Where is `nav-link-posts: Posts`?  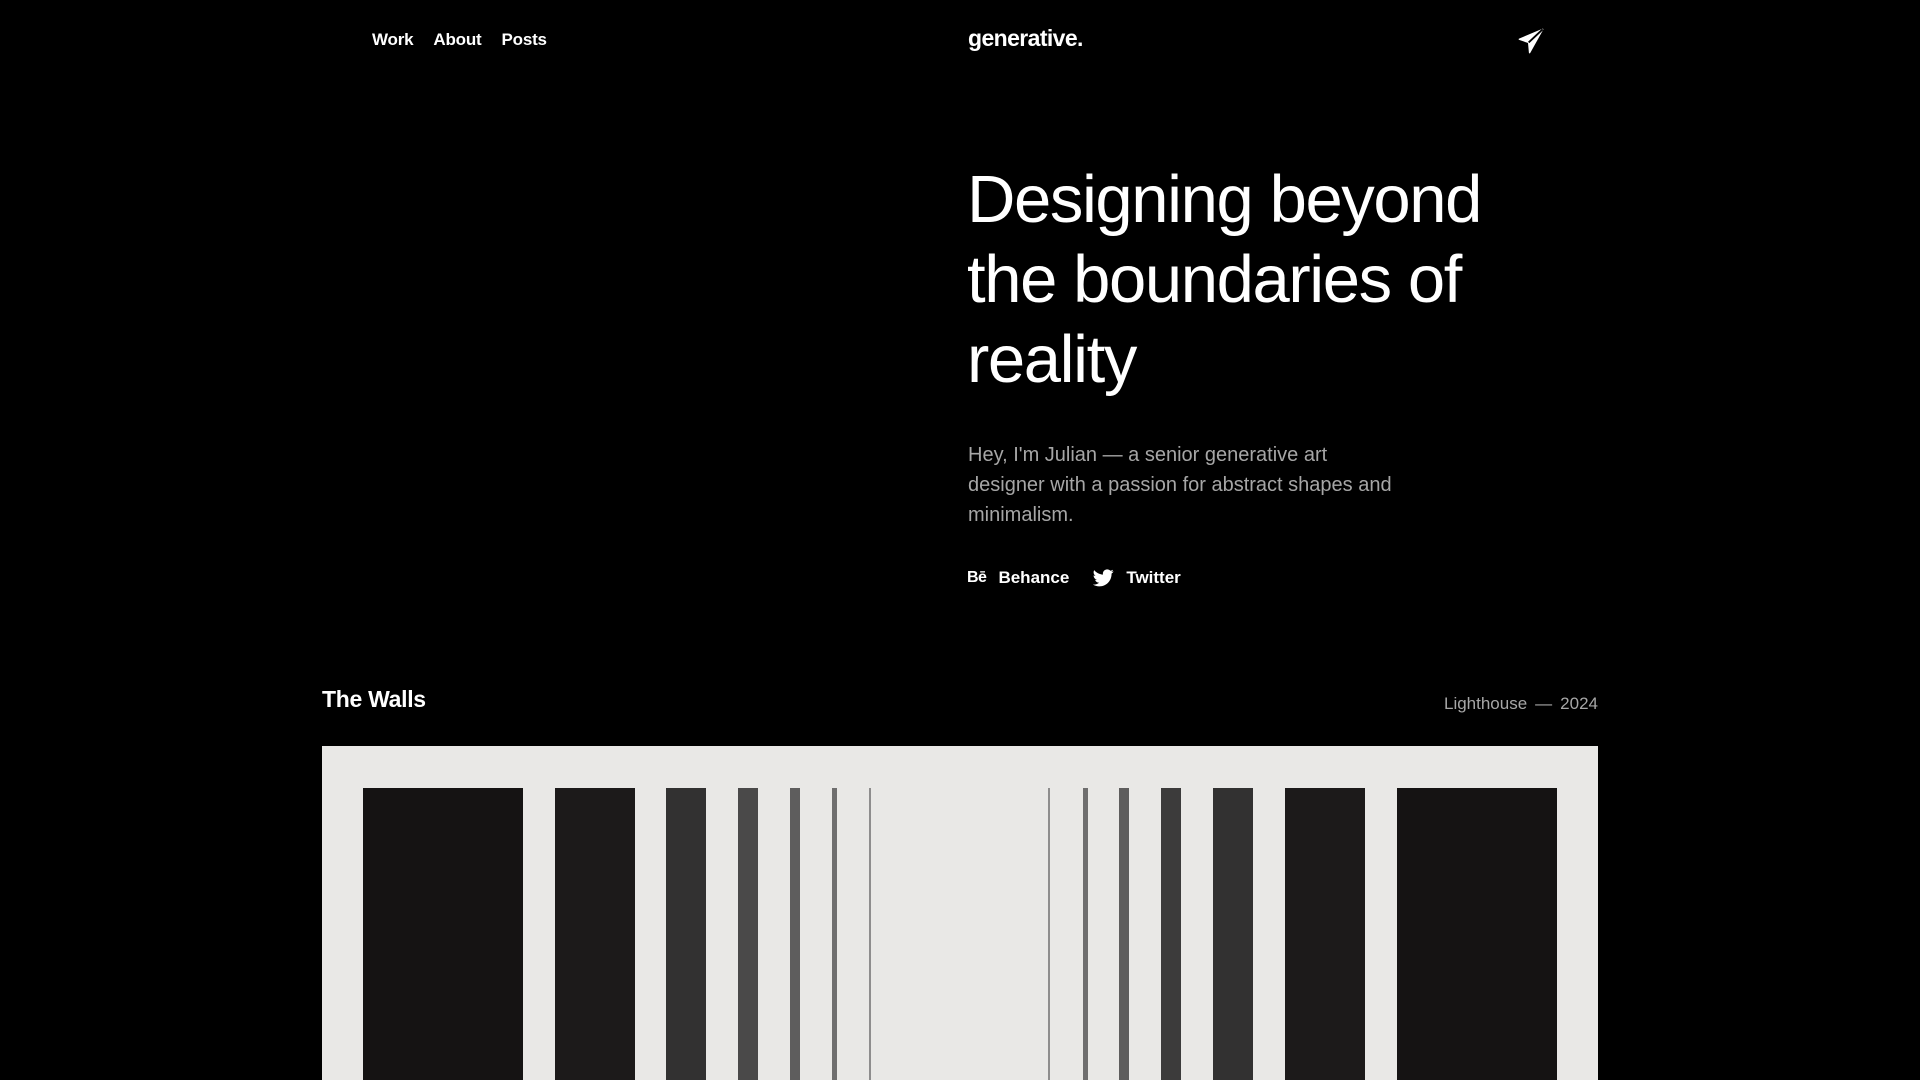
nav-link-posts: Posts is located at coordinates (524, 40).